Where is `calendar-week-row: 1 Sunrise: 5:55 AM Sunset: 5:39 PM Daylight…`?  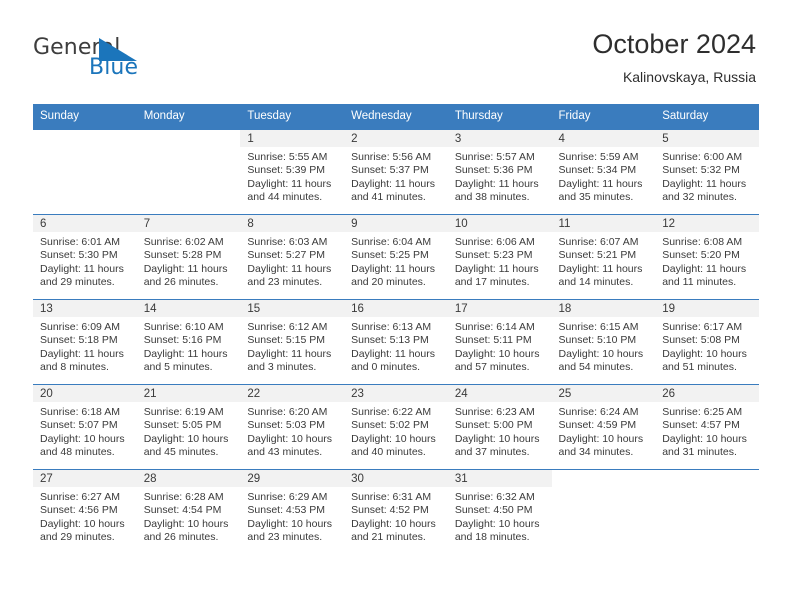
calendar-week-row: 1 Sunrise: 5:55 AM Sunset: 5:39 PM Daylight… is located at coordinates (396, 172).